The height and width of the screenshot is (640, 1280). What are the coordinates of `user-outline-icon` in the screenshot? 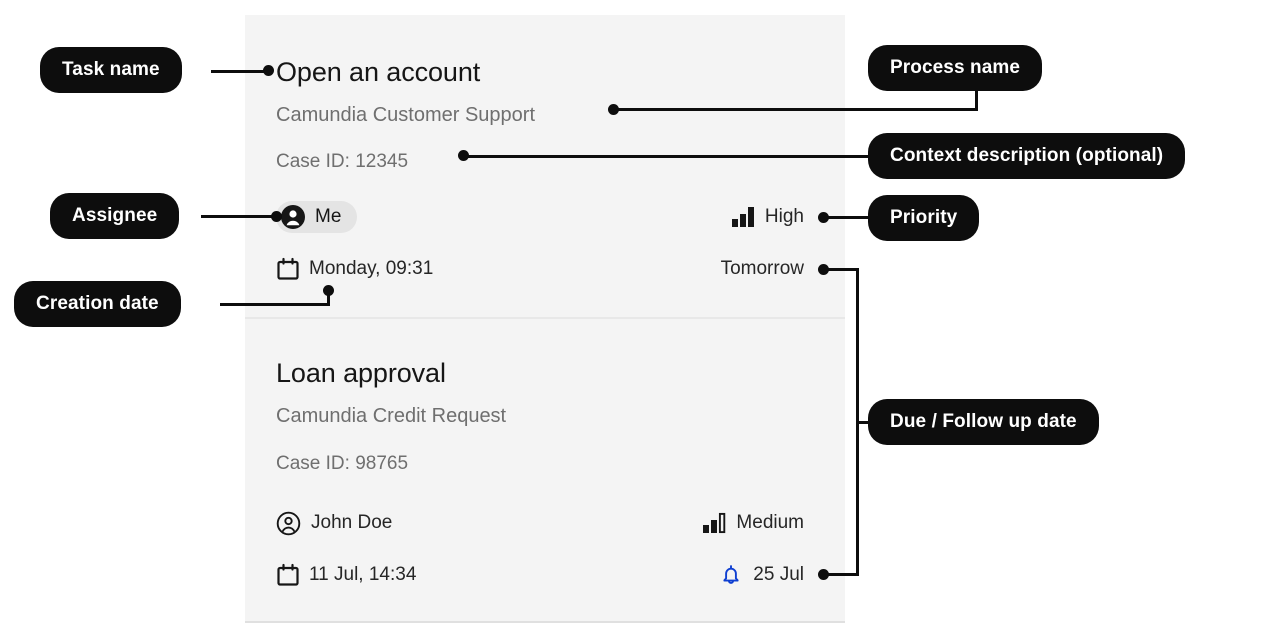 It's located at (288, 523).